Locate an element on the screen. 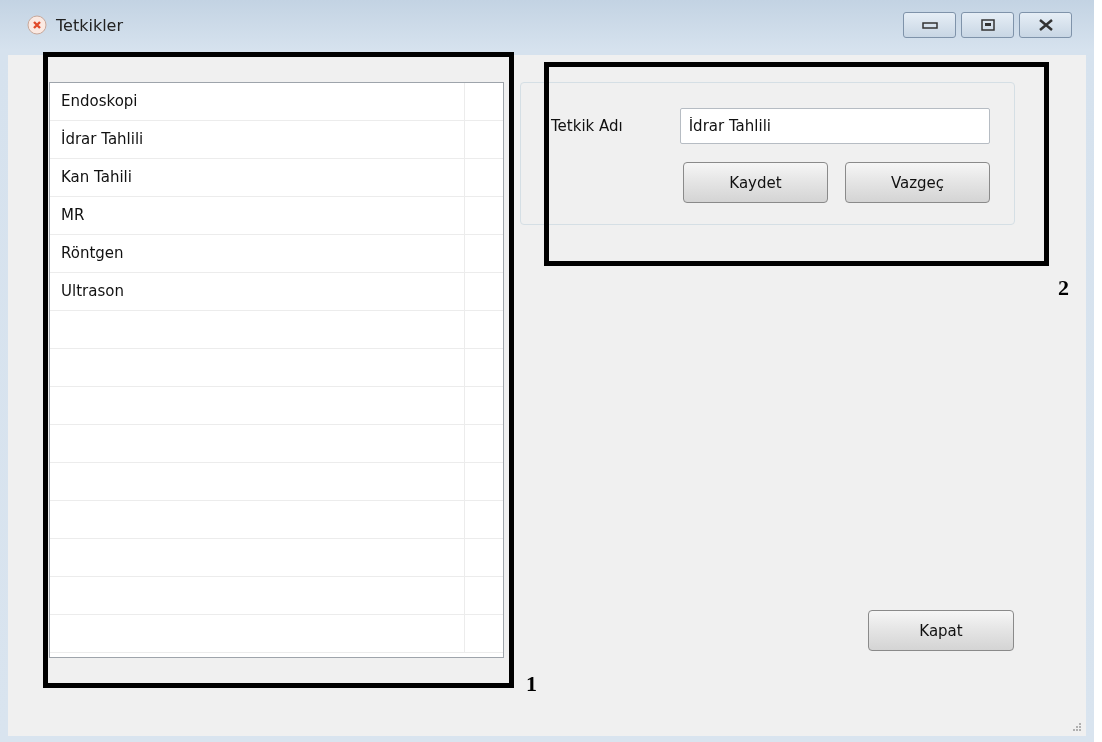  close-form-button: Kapat is located at coordinates (941, 630).